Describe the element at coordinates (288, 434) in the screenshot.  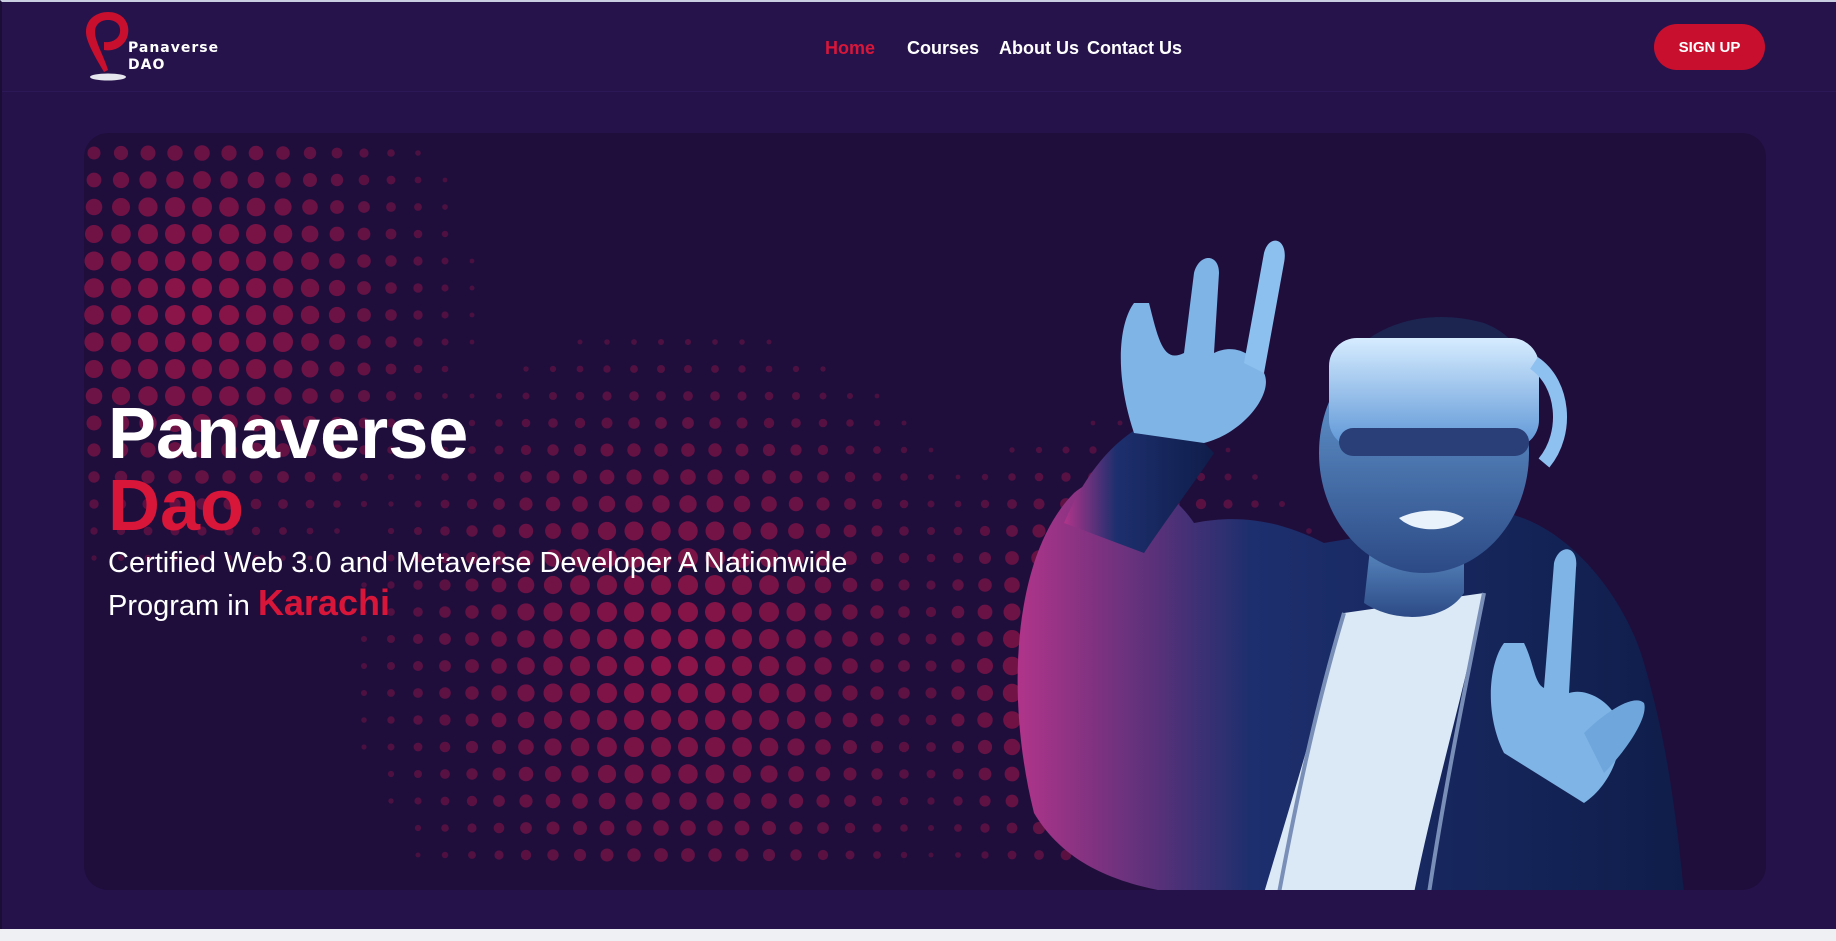
I see `hero-title: Panaverse` at that location.